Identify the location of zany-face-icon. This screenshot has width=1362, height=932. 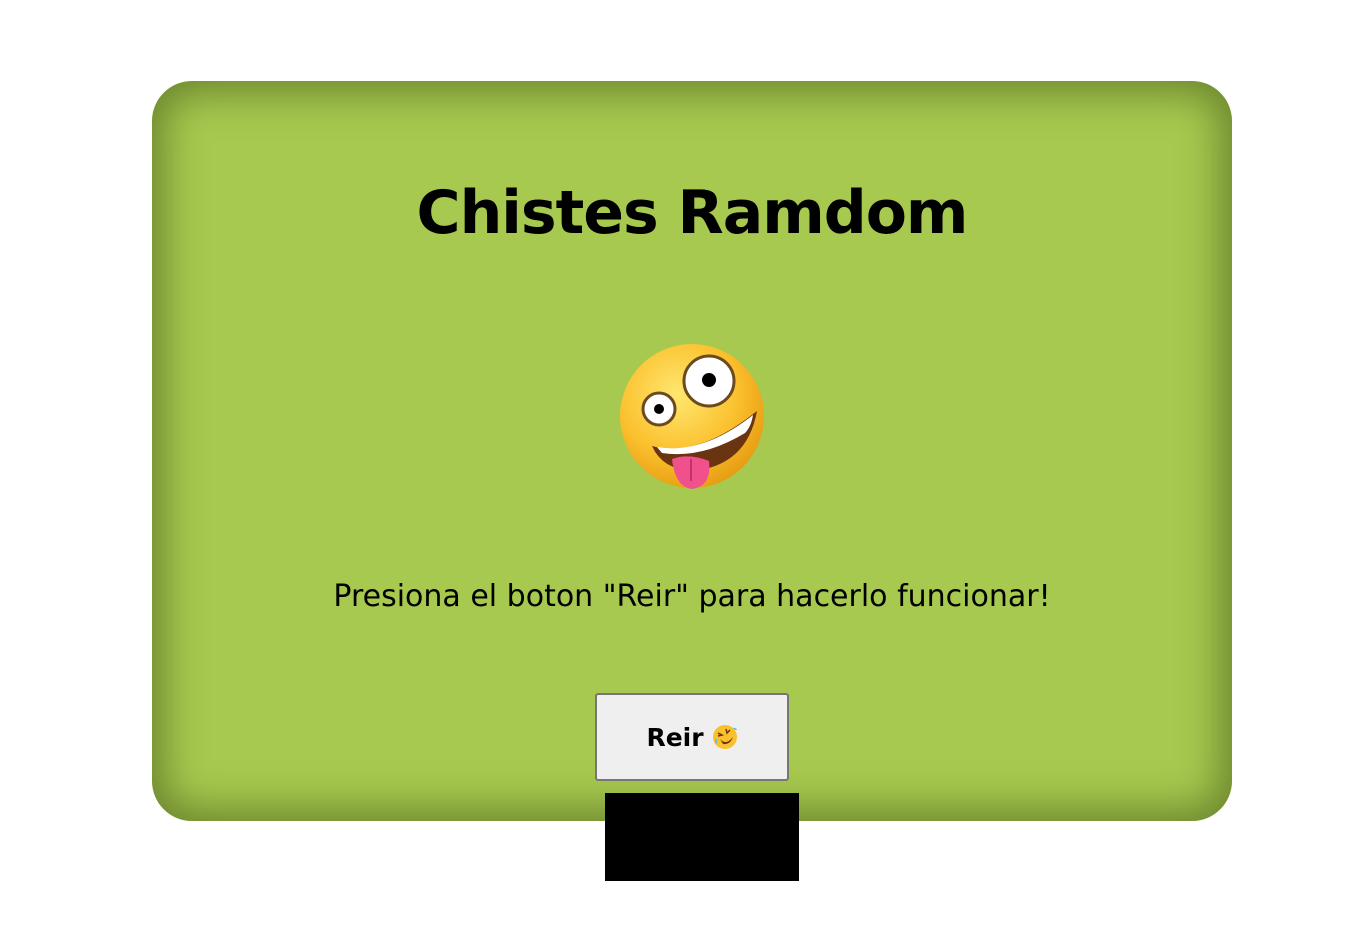
(692, 416).